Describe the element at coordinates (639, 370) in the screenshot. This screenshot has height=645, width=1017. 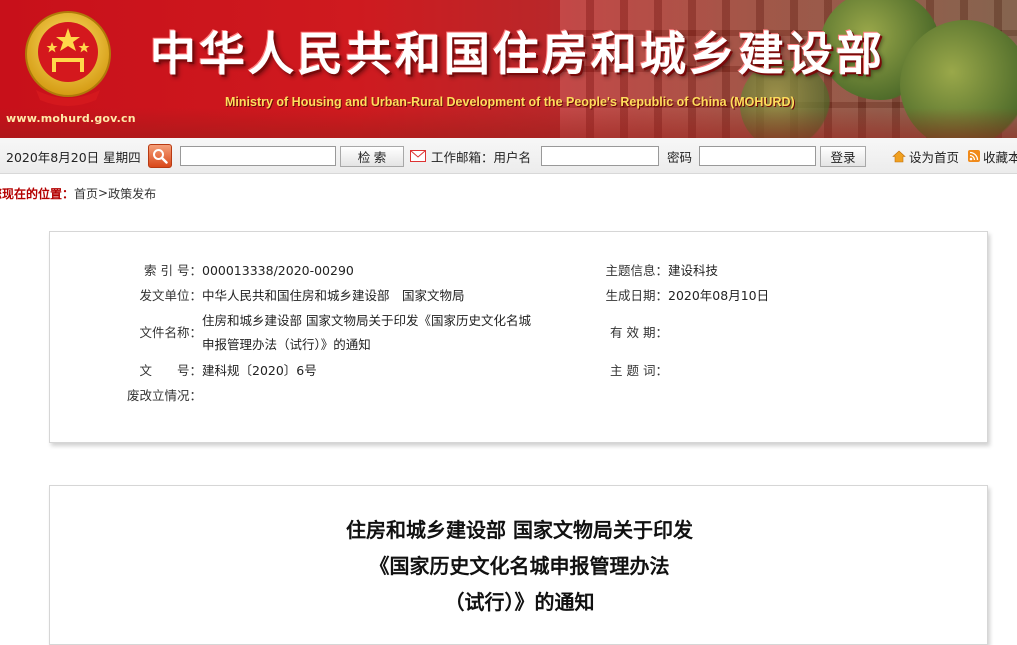
I see `keywords-label: 主 题 词：` at that location.